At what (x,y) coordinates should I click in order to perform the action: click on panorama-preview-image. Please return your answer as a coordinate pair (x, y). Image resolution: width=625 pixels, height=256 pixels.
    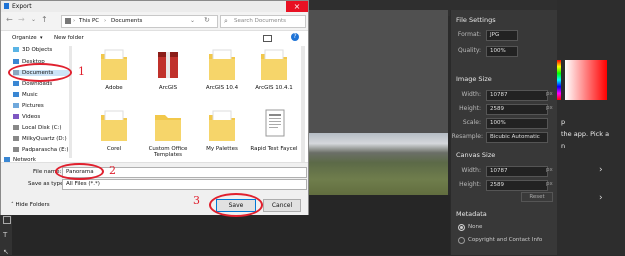
    Looking at the image, I should click on (375, 166).